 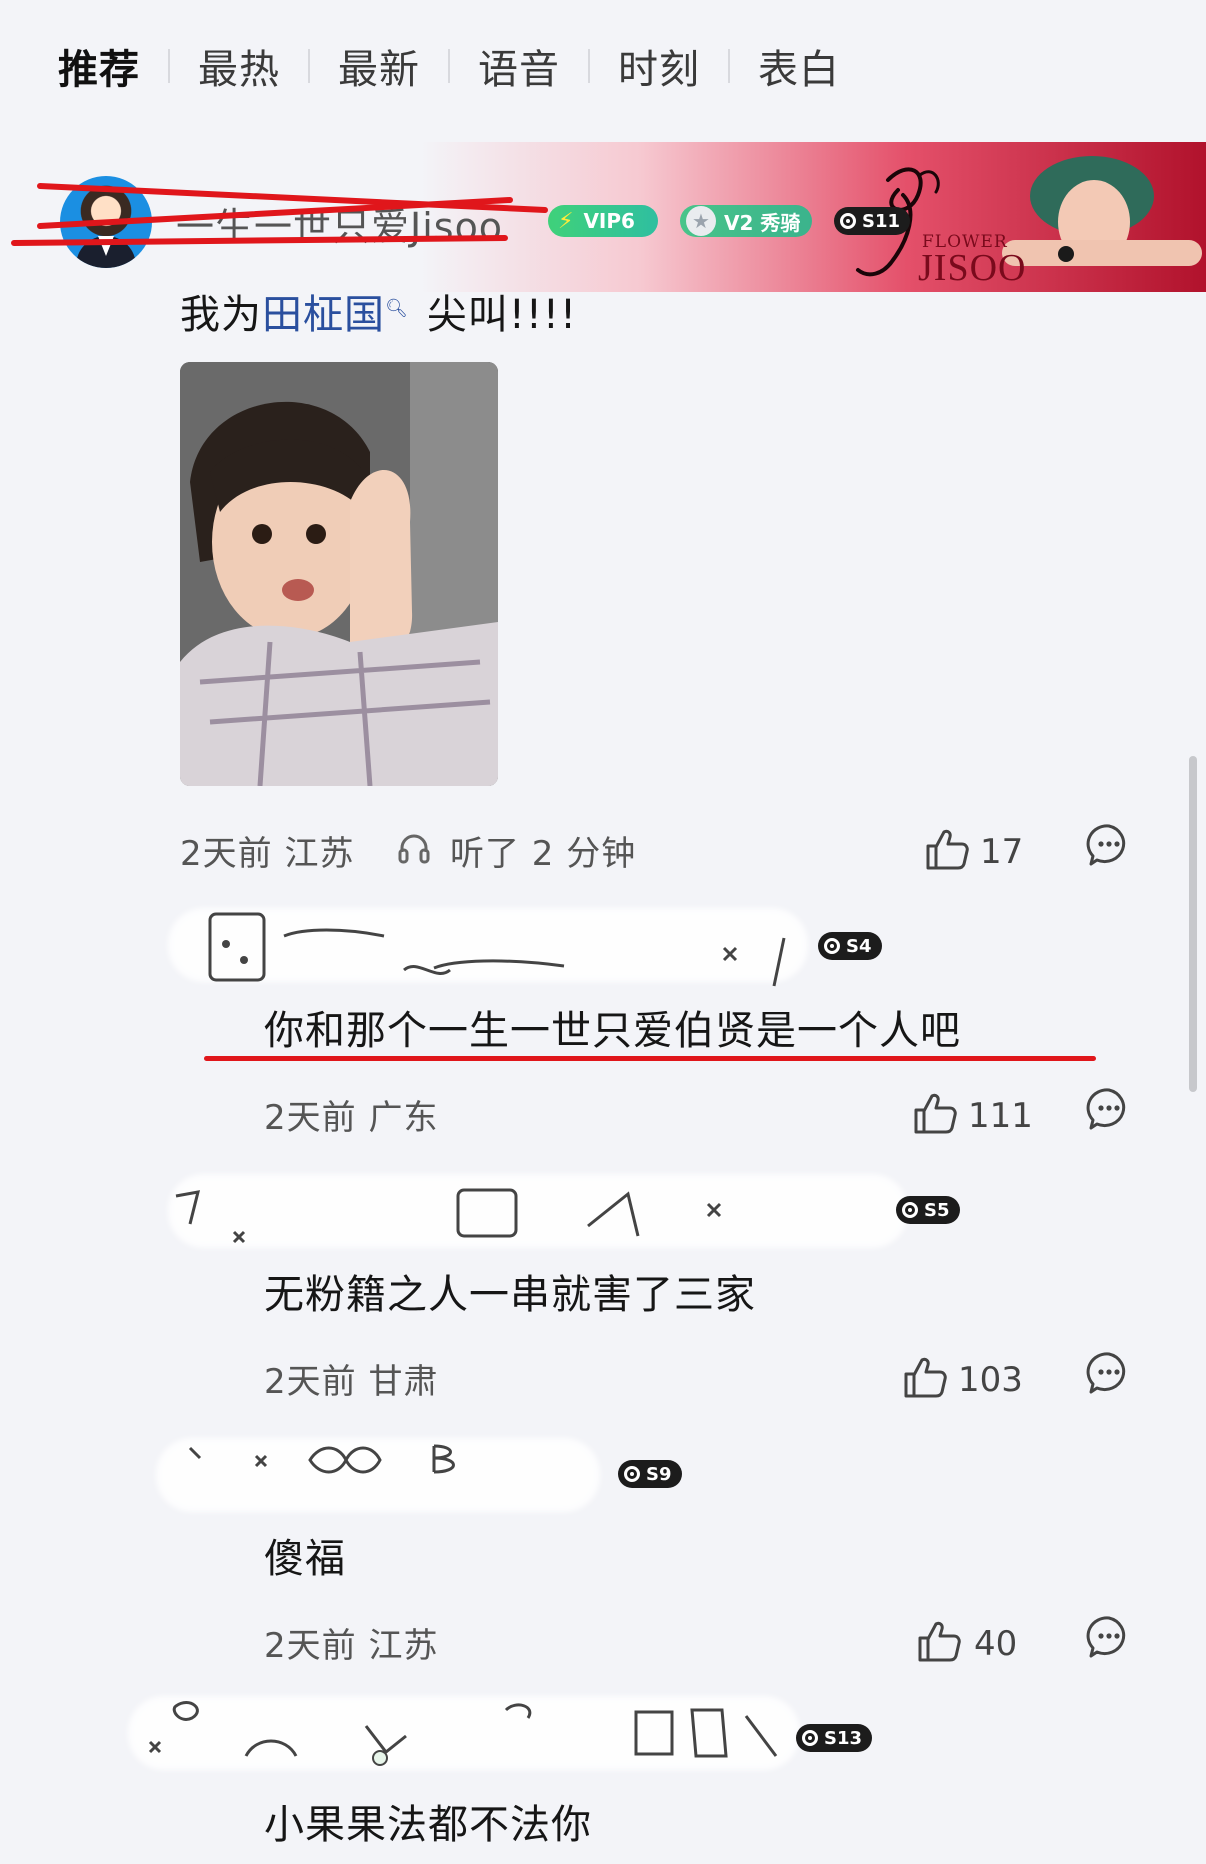 What do you see at coordinates (379, 66) in the screenshot?
I see `tab-newest: 最新` at bounding box center [379, 66].